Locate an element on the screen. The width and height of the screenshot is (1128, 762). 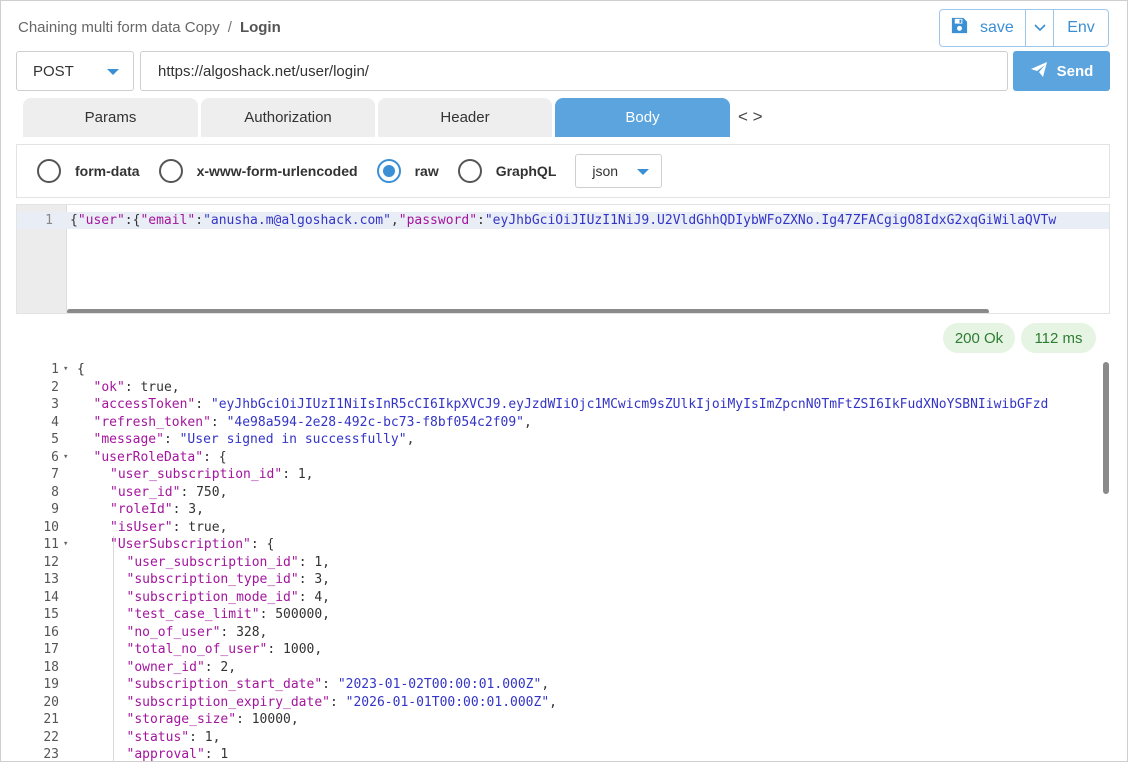
radio-x-www-form-urlencoded: x-www-form-urlencoded is located at coordinates (258, 171).